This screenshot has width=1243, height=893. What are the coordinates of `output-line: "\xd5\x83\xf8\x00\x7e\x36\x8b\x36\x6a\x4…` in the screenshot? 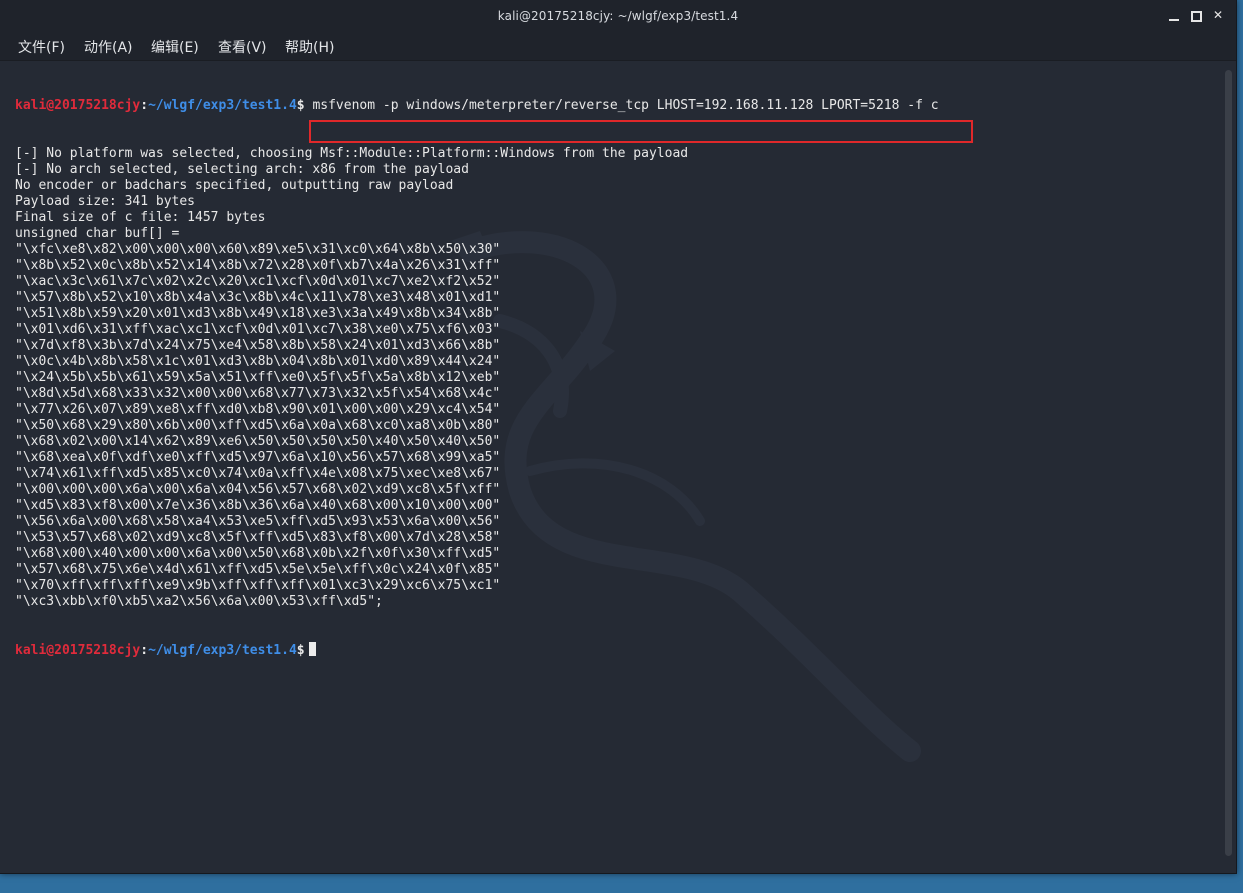 It's located at (258, 505).